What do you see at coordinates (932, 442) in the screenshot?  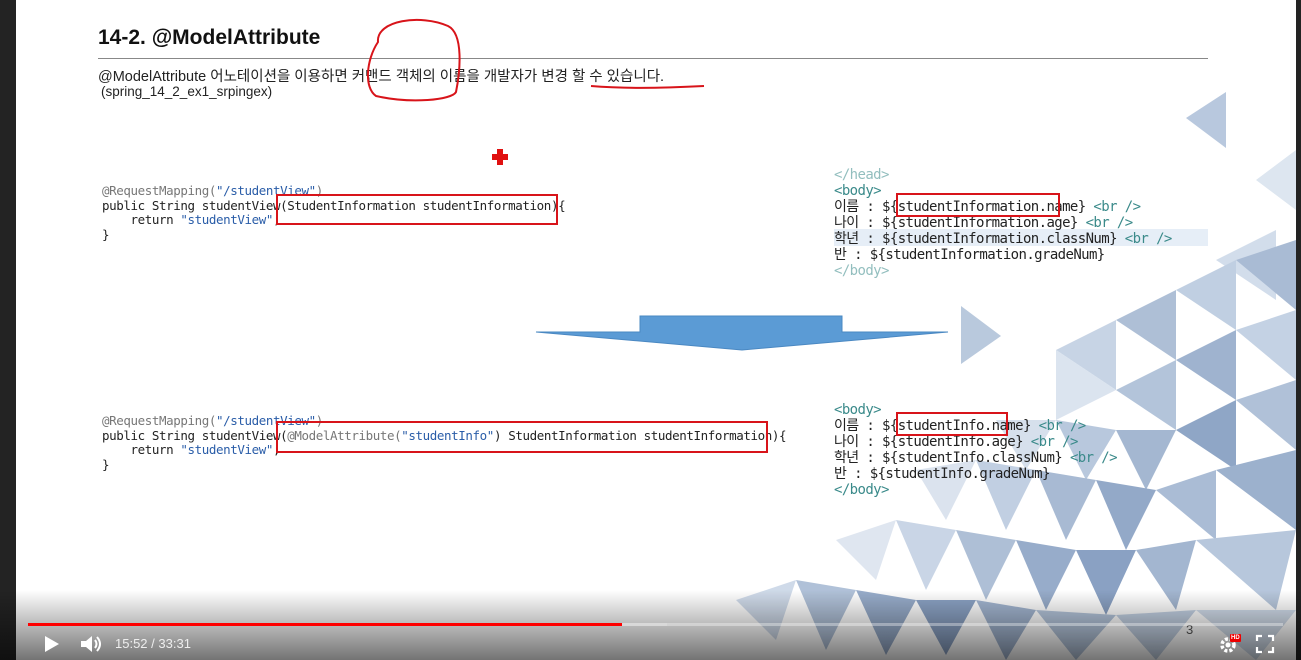 I see `jsp-line-age: 나이 : ${studentInfo.age}` at bounding box center [932, 442].